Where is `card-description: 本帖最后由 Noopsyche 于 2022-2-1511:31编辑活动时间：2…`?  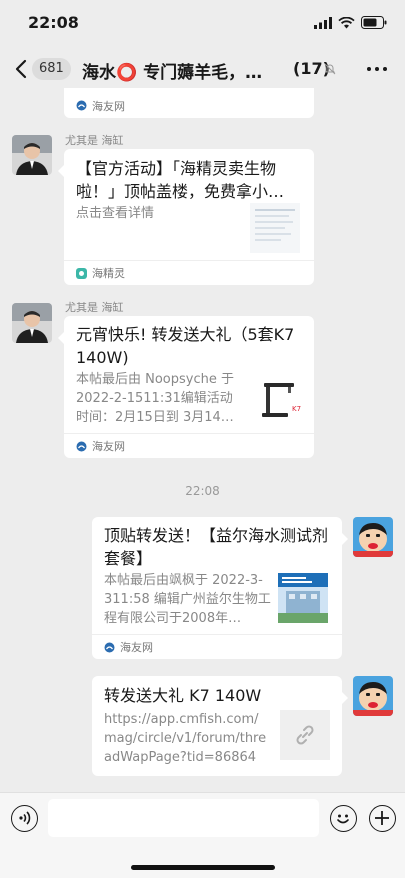 card-description: 本帖最后由 Noopsyche 于 2022-2-1511:31编辑活动时间：2… is located at coordinates (155, 398).